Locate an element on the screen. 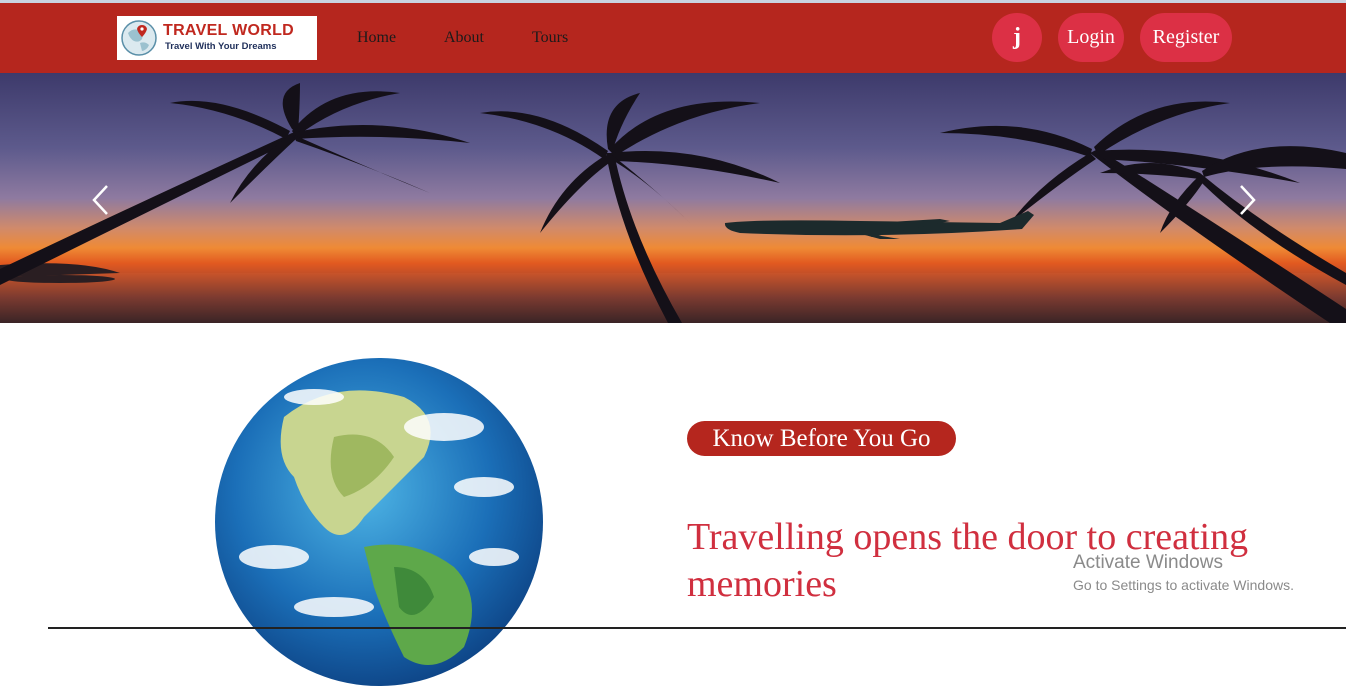  logo: TRAVEL WORLD Travel With Your Dreams is located at coordinates (217, 38).